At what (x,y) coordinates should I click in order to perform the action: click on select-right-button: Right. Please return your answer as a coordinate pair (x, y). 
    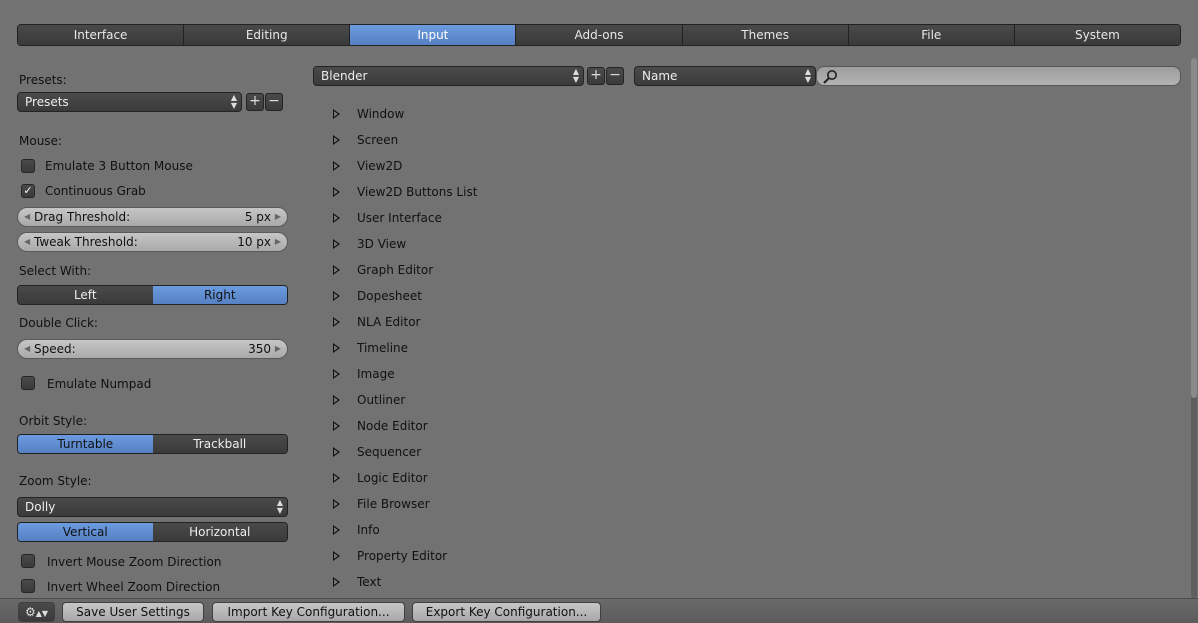
    Looking at the image, I should click on (219, 295).